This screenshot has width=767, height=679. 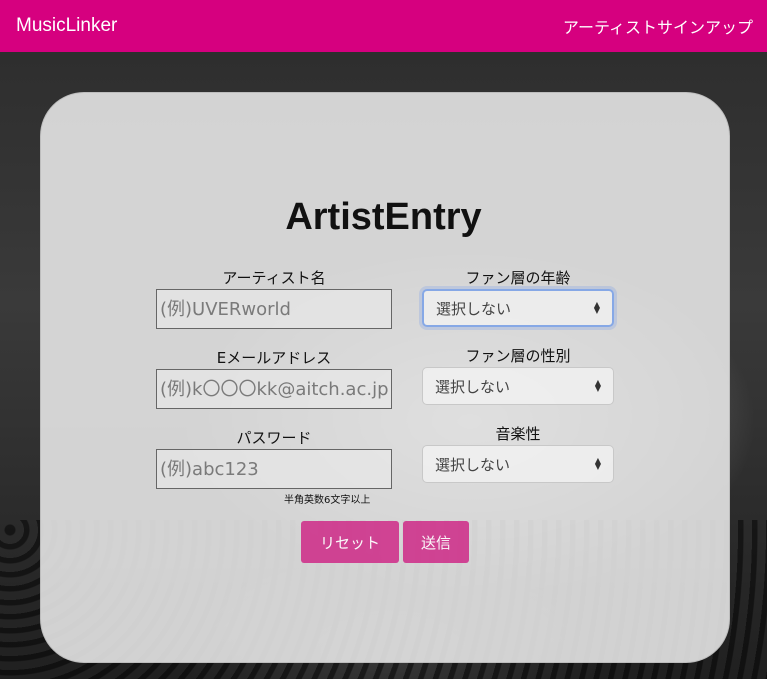 I want to click on fan-age-select: 選択しない ▲ ▼, so click(x=518, y=308).